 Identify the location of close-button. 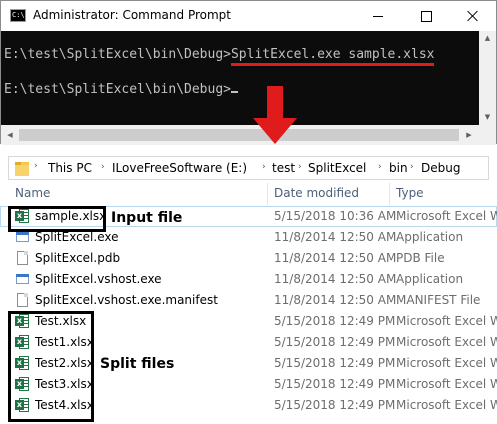
(473, 16).